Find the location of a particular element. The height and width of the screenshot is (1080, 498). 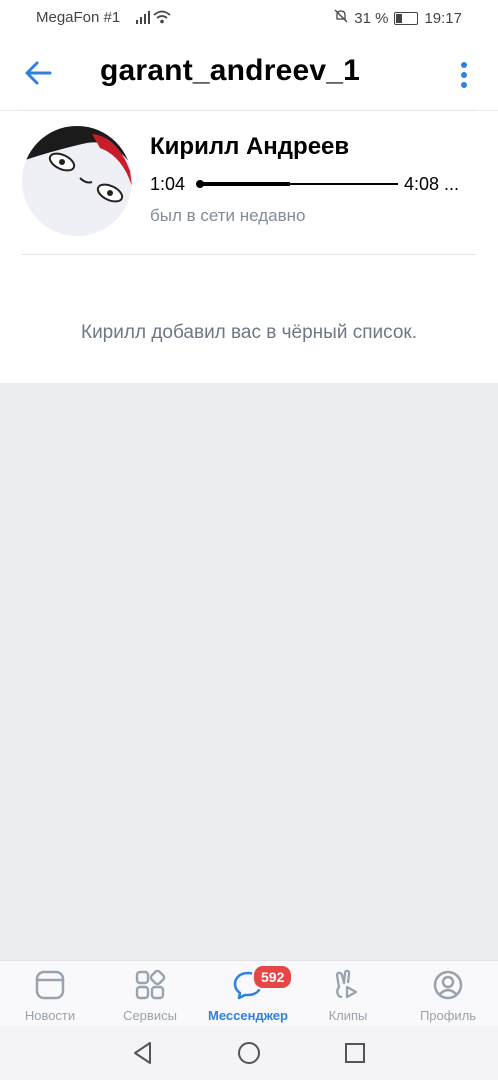

battery-percent: 31 % is located at coordinates (371, 18).